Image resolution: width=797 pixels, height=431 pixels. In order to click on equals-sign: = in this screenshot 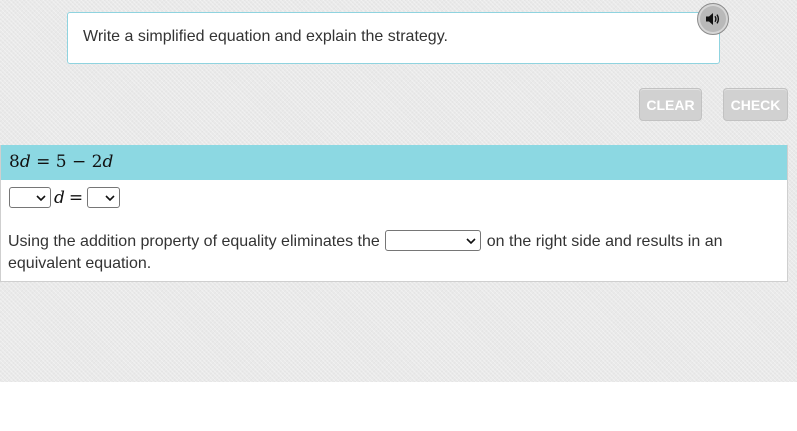, I will do `click(43, 162)`.